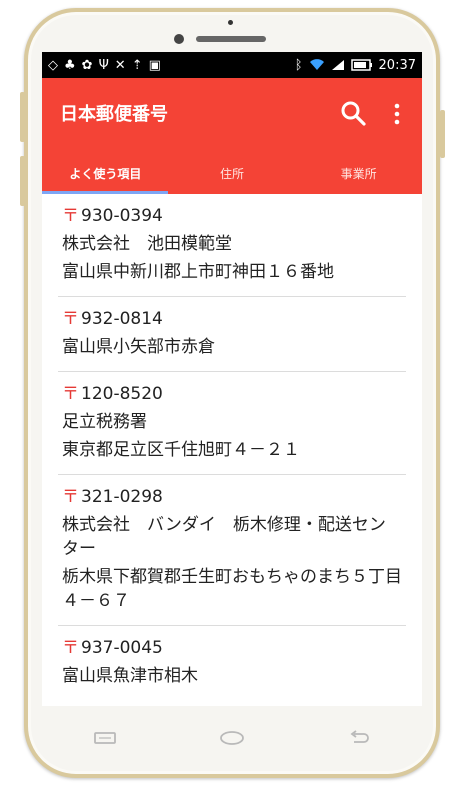 The height and width of the screenshot is (788, 474). I want to click on upload-icon: ⇡, so click(137, 65).